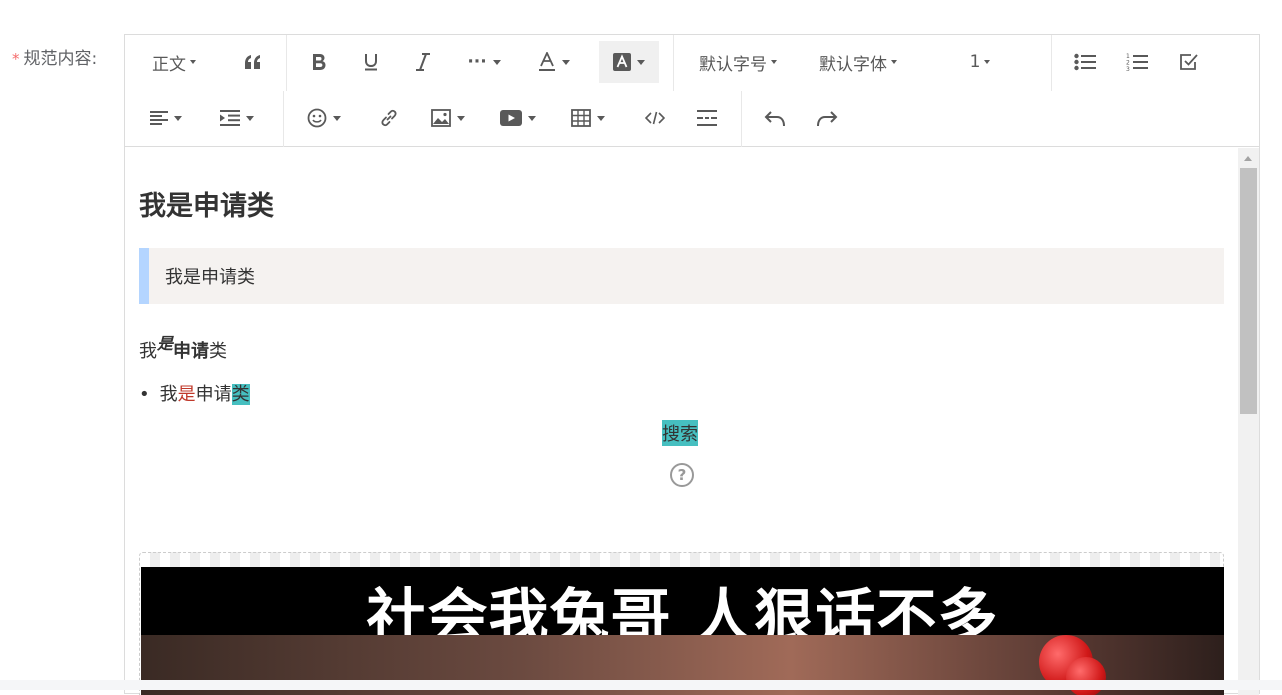 The height and width of the screenshot is (695, 1282). I want to click on todo-button, so click(1189, 62).